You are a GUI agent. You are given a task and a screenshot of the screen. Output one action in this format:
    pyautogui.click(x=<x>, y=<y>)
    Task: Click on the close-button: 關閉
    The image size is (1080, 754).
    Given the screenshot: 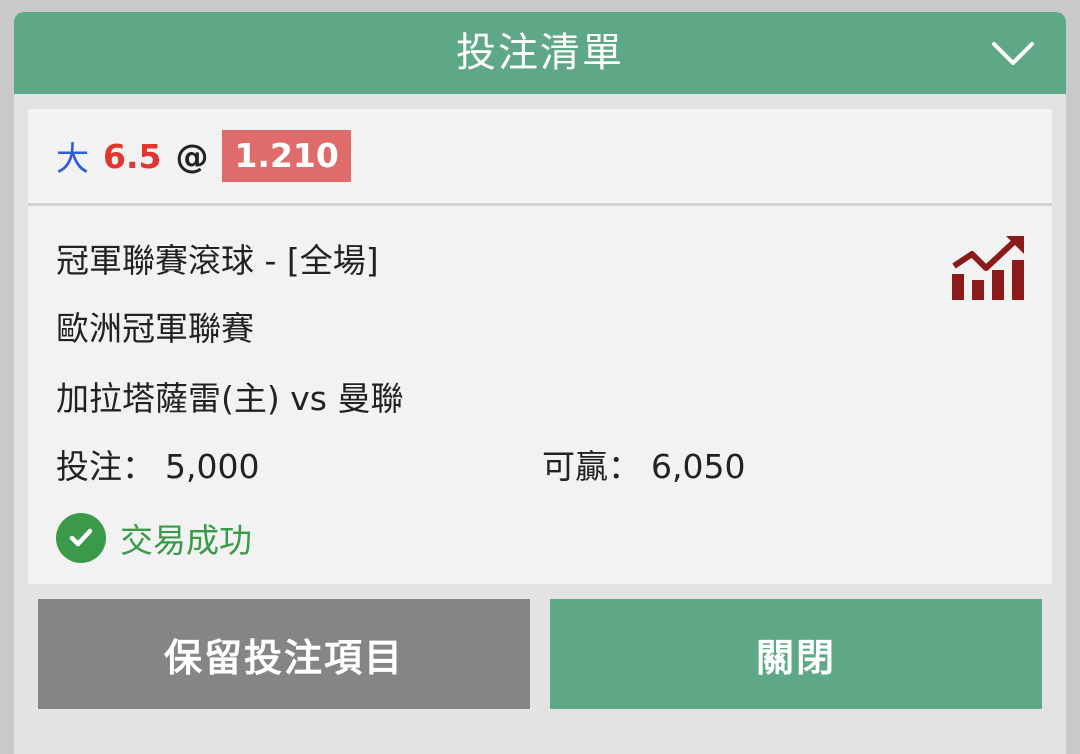 What is the action you would take?
    pyautogui.click(x=796, y=654)
    